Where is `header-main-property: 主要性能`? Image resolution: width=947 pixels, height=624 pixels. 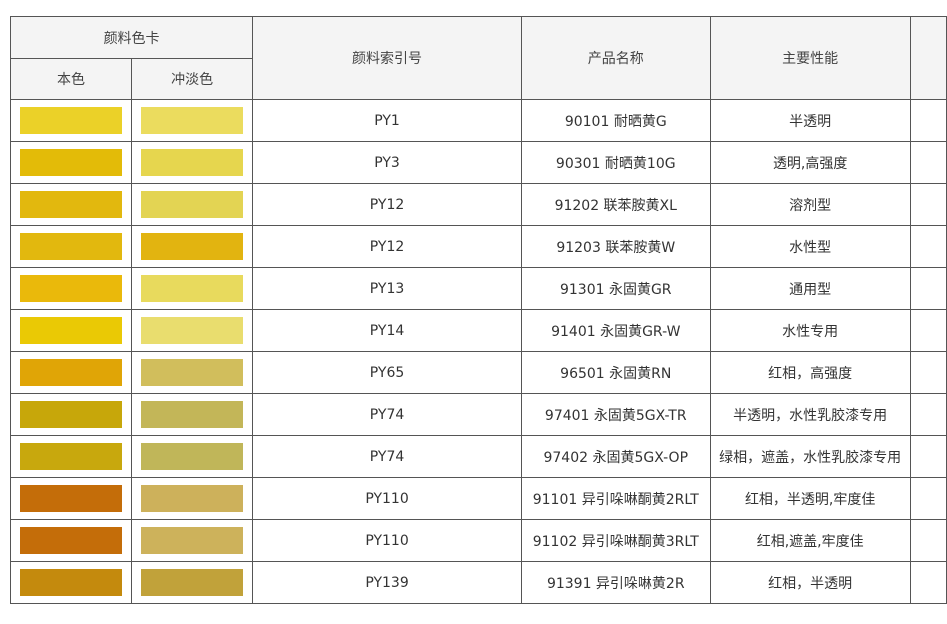 header-main-property: 主要性能 is located at coordinates (810, 58).